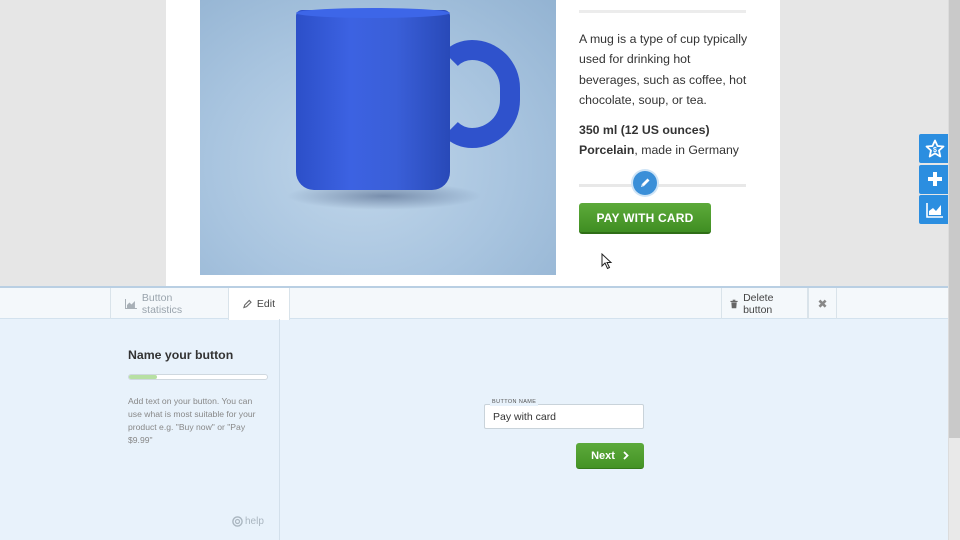 Image resolution: width=960 pixels, height=540 pixels. I want to click on product-material: Porcelain, made in Germany, so click(659, 150).